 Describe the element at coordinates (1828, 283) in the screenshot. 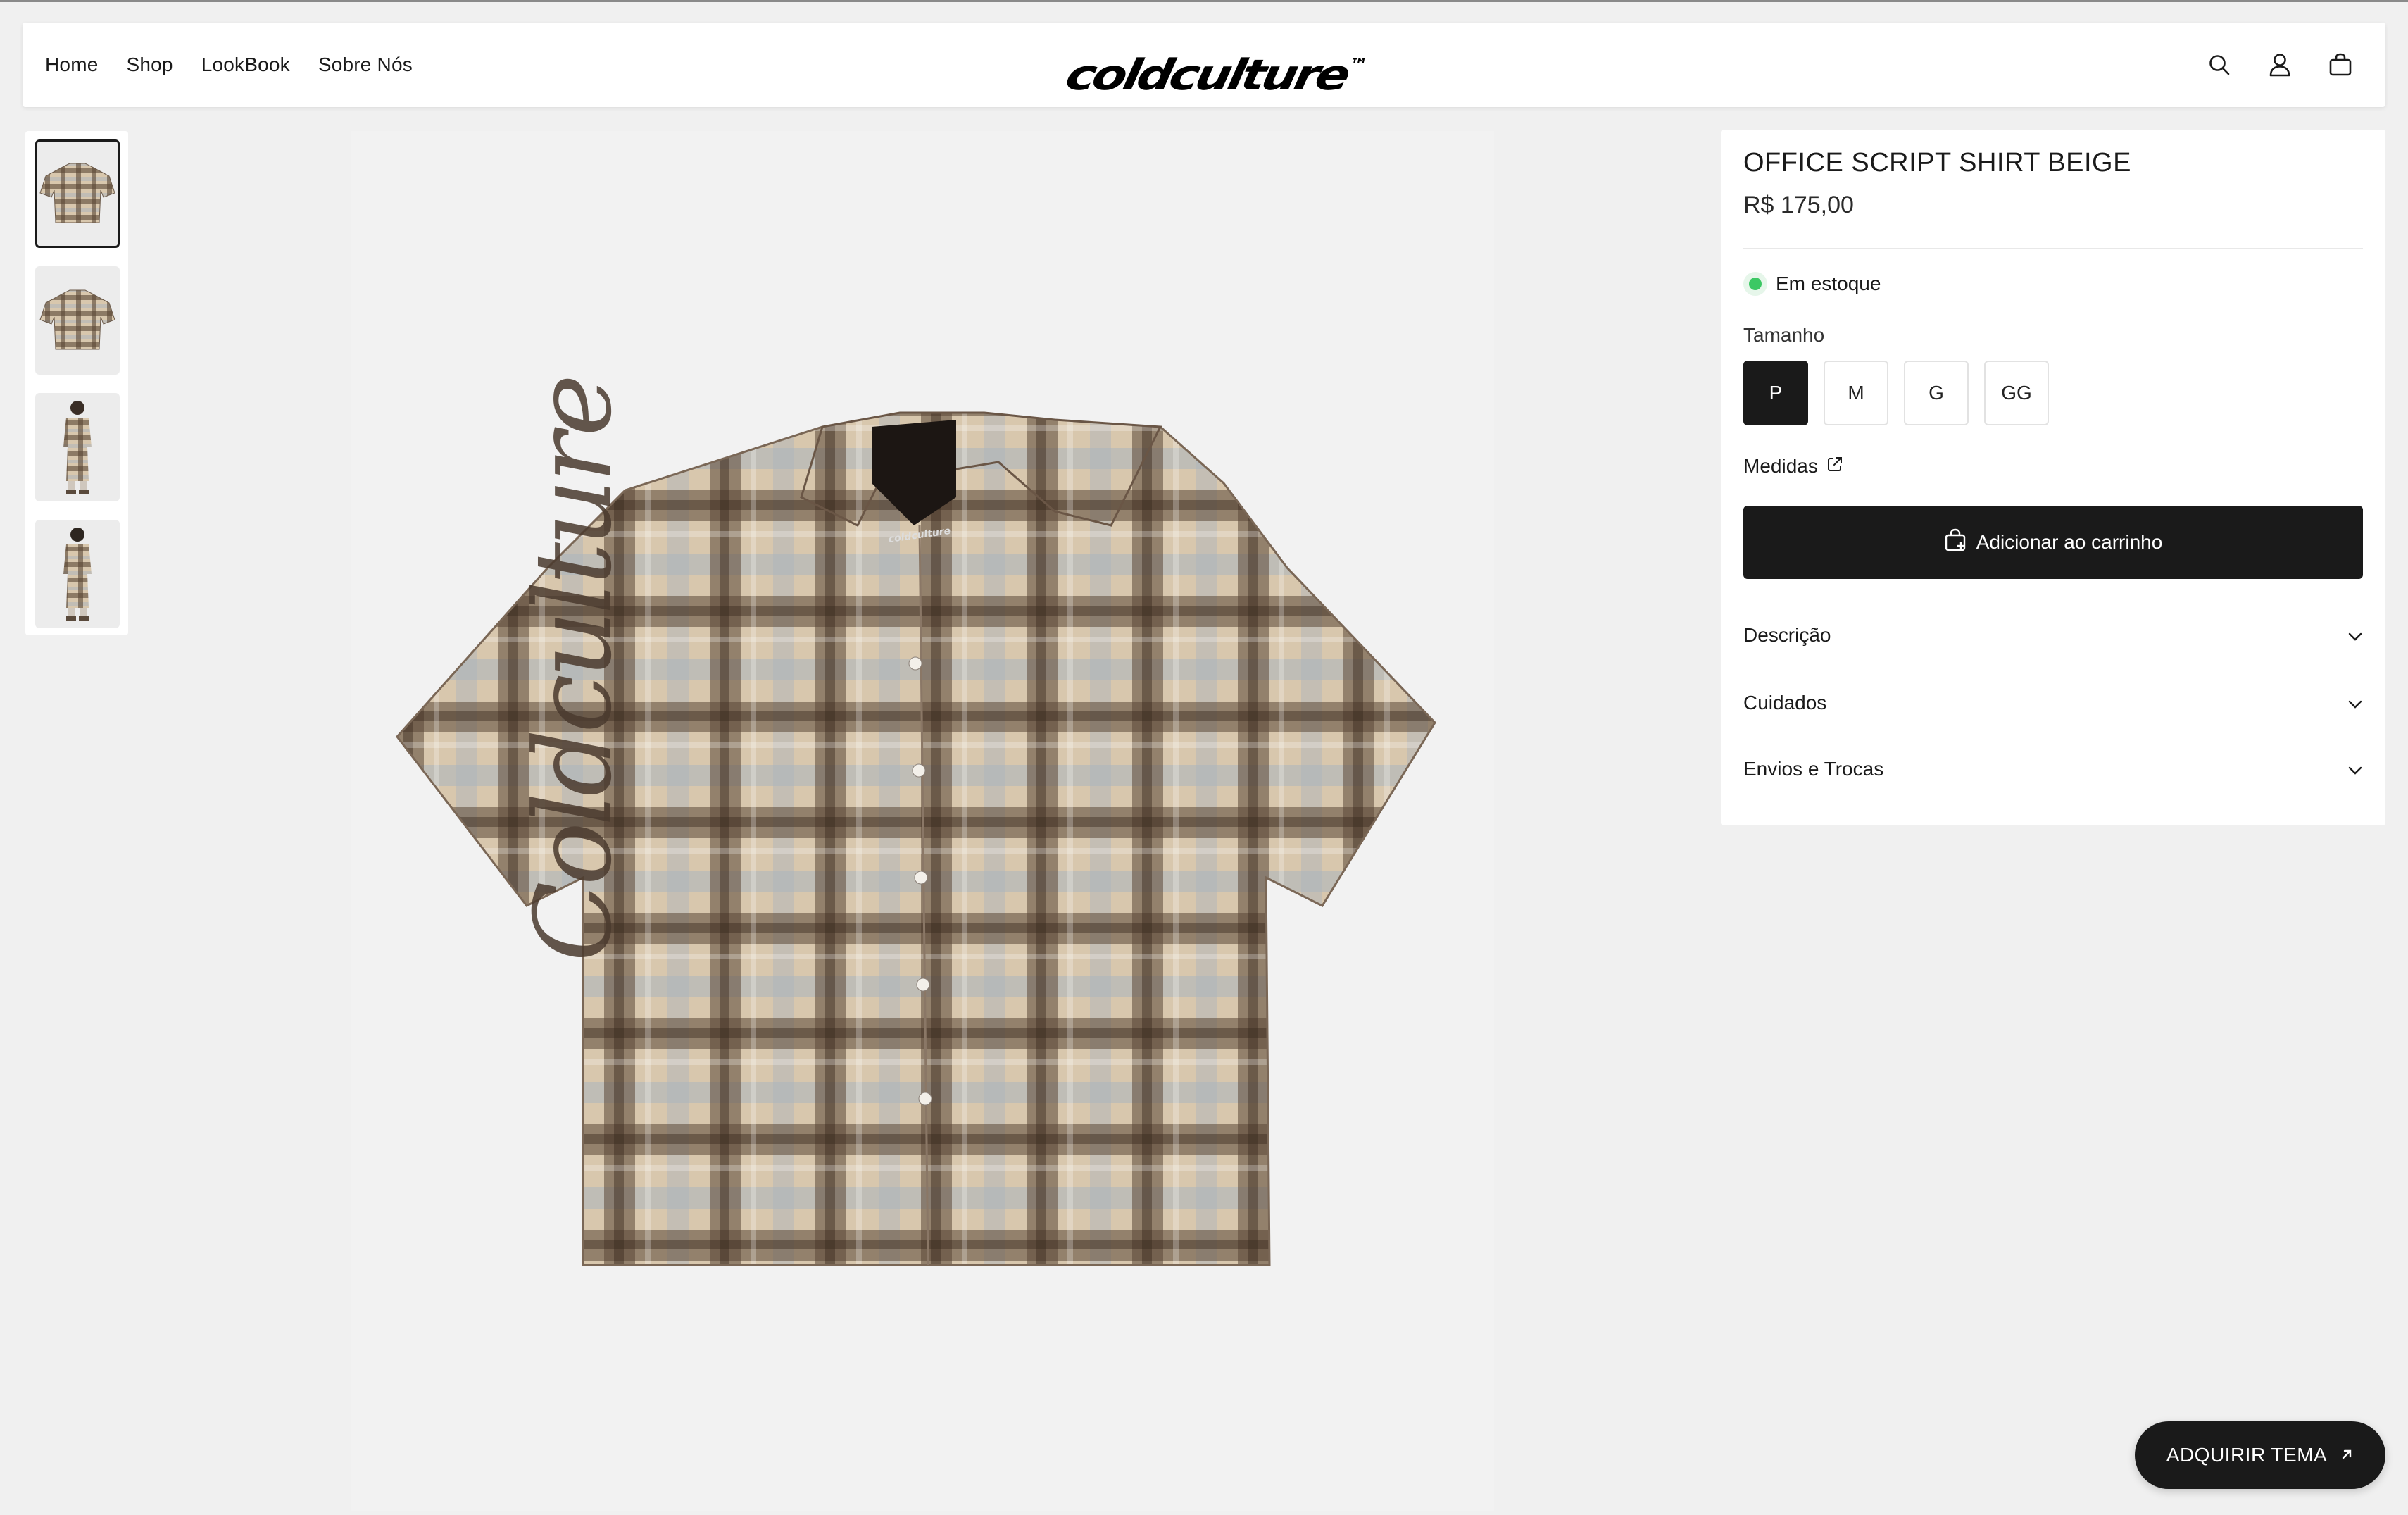

I see `stock-status-label: Em estoque` at that location.